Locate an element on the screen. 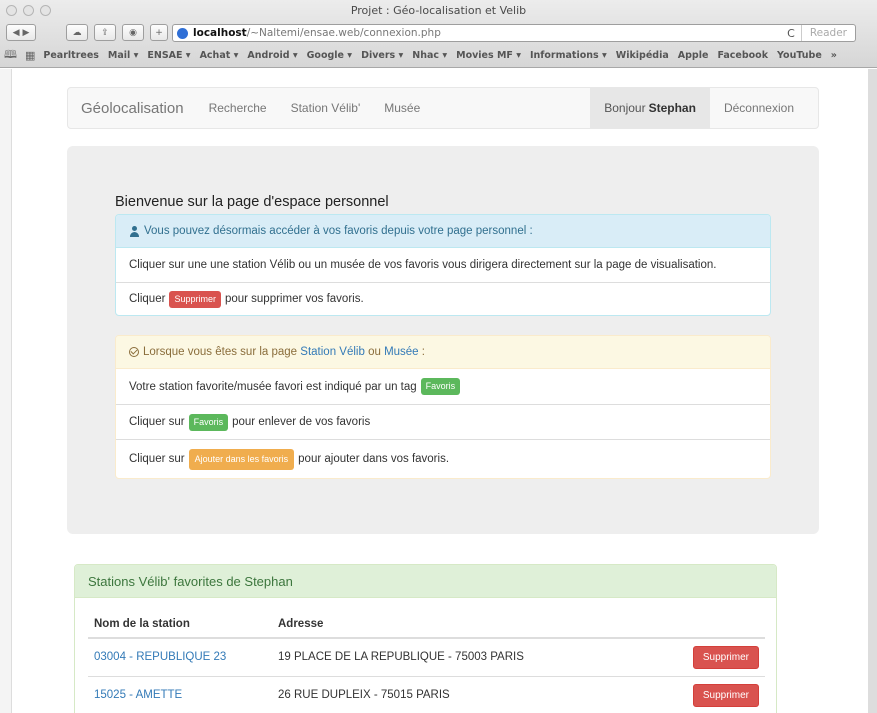 This screenshot has width=877, height=713. nav-link-recherche: Recherche is located at coordinates (238, 108).